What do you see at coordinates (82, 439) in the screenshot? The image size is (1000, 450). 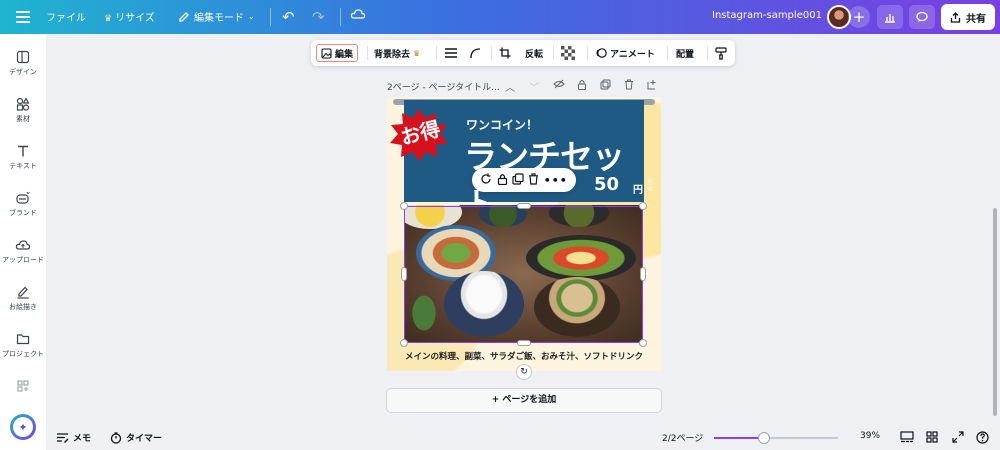 I see `notes-label: メモ` at bounding box center [82, 439].